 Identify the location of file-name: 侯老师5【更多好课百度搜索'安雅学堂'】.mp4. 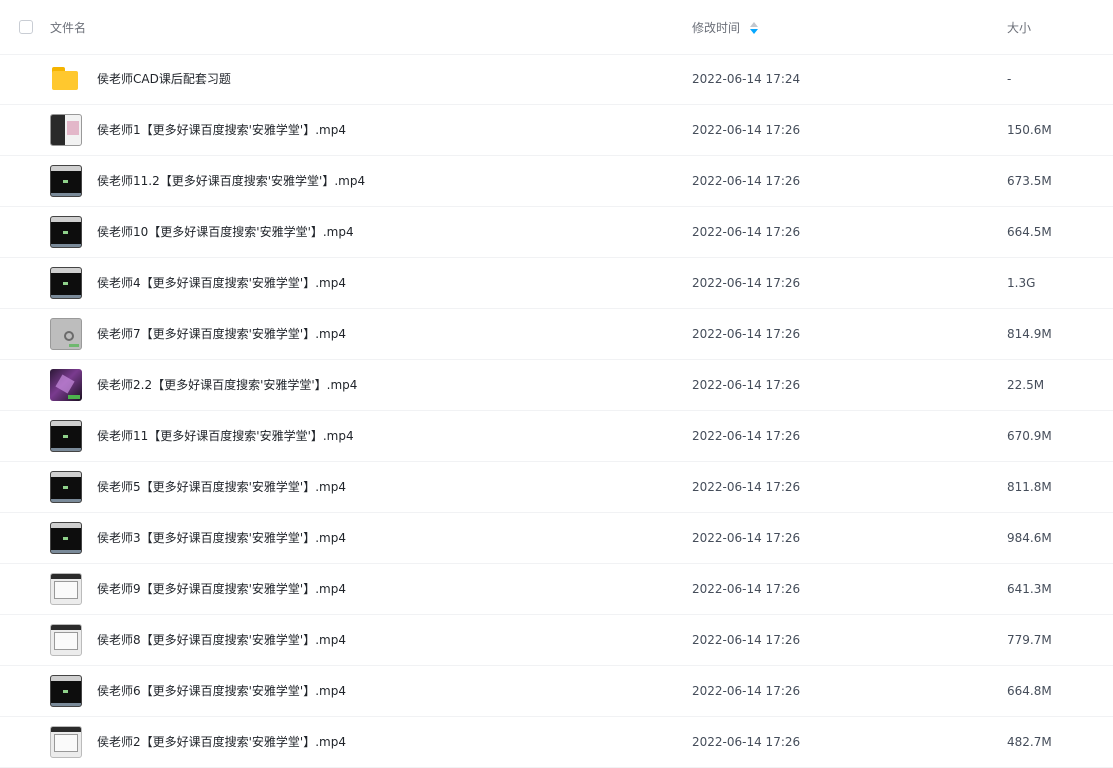
(221, 487).